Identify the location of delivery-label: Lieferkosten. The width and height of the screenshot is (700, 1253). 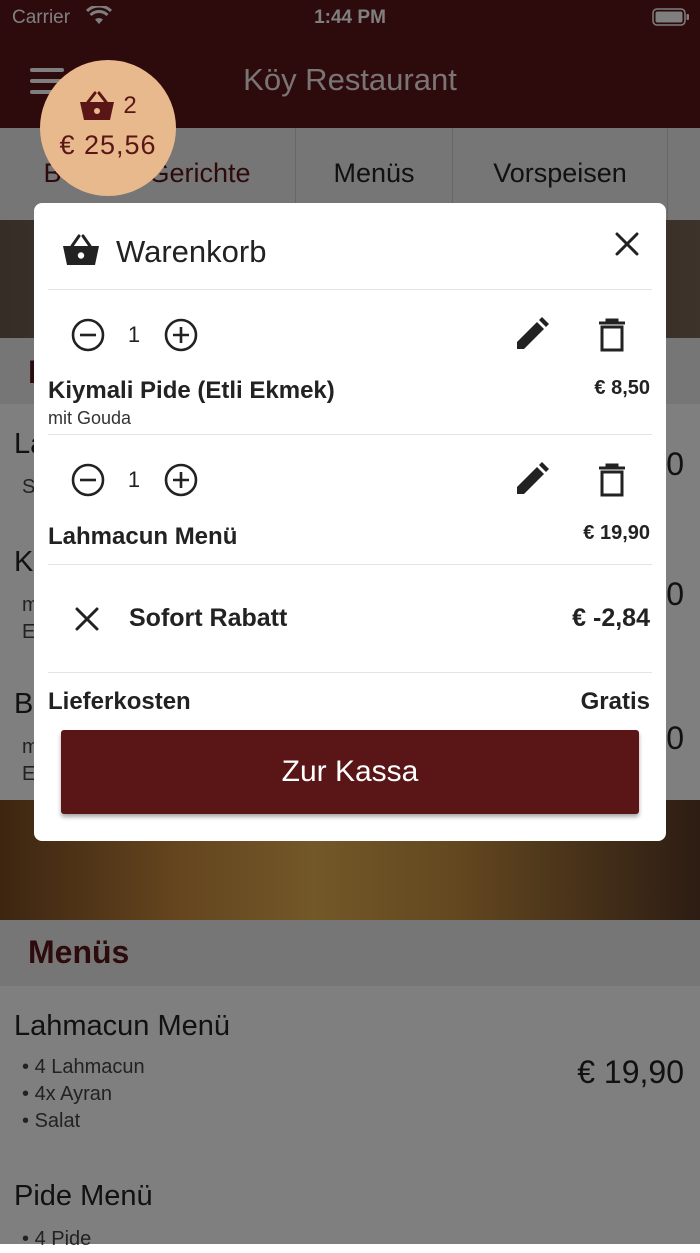
(119, 701).